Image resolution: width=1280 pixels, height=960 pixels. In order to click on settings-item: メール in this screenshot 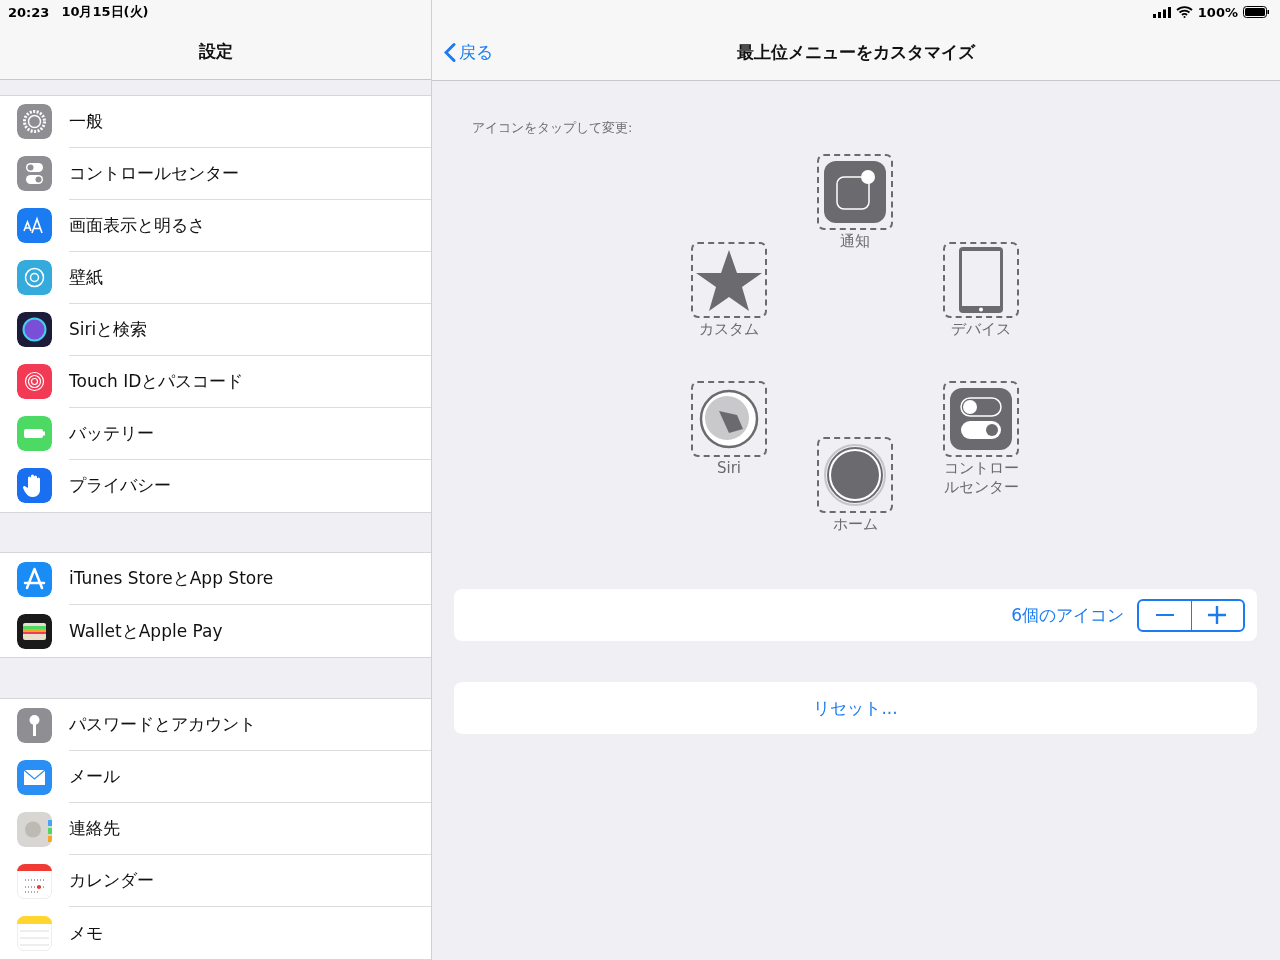, I will do `click(94, 776)`.